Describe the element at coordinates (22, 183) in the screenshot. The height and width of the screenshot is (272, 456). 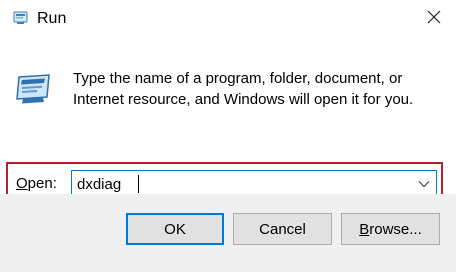
I see `open-label-mnemonic: O` at that location.